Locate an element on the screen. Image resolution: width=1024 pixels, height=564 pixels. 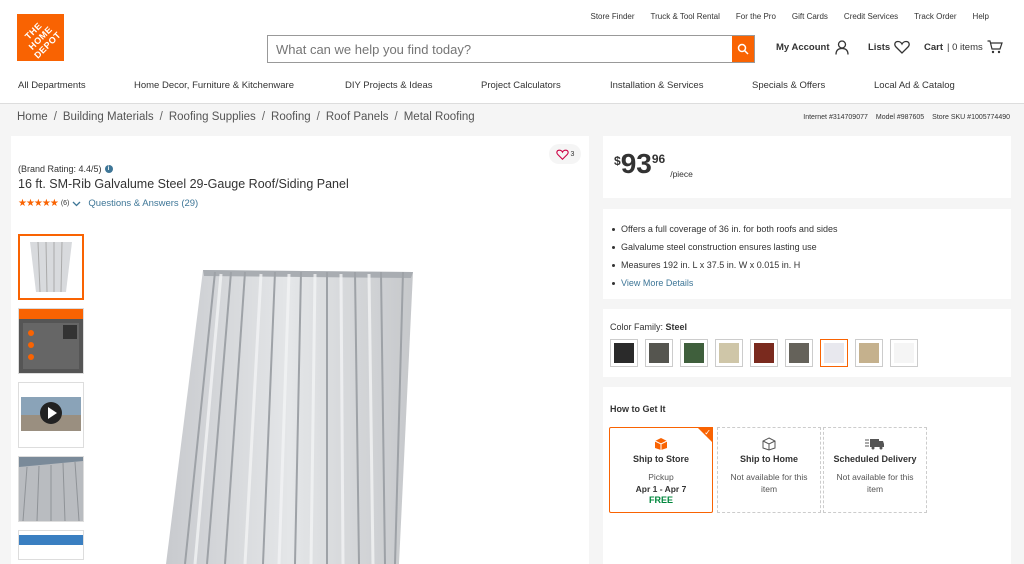
breadcrumb-roof-panels: Roof Panels is located at coordinates (357, 117).